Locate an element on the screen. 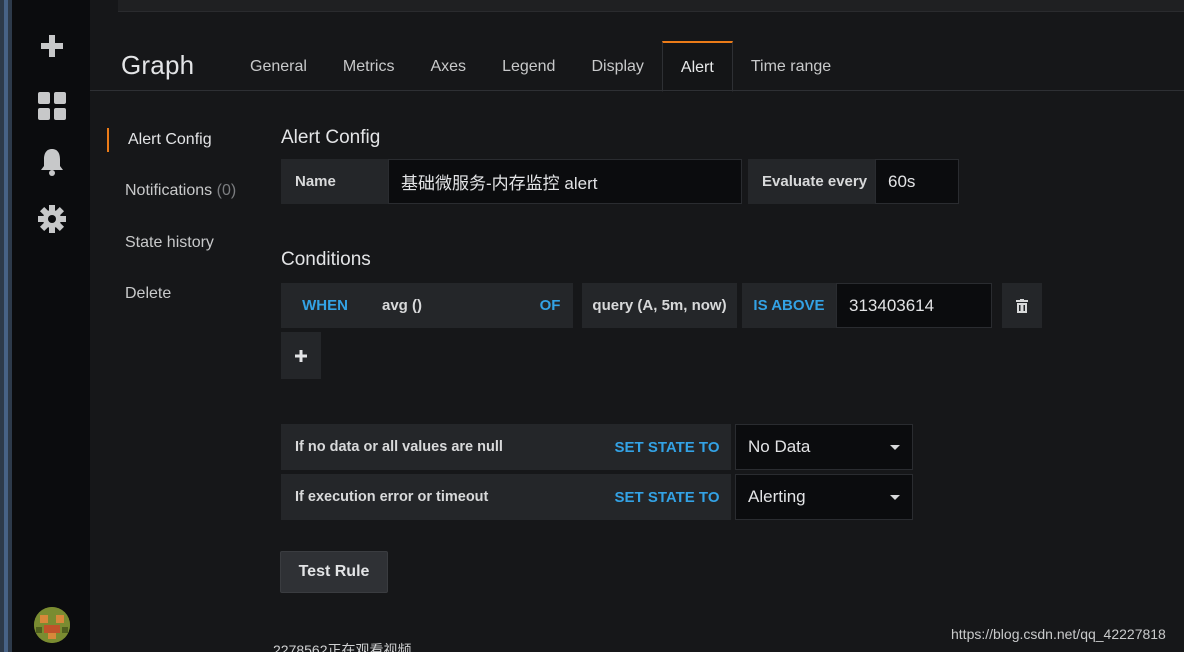 The image size is (1184, 652). gear-icon is located at coordinates (52, 219).